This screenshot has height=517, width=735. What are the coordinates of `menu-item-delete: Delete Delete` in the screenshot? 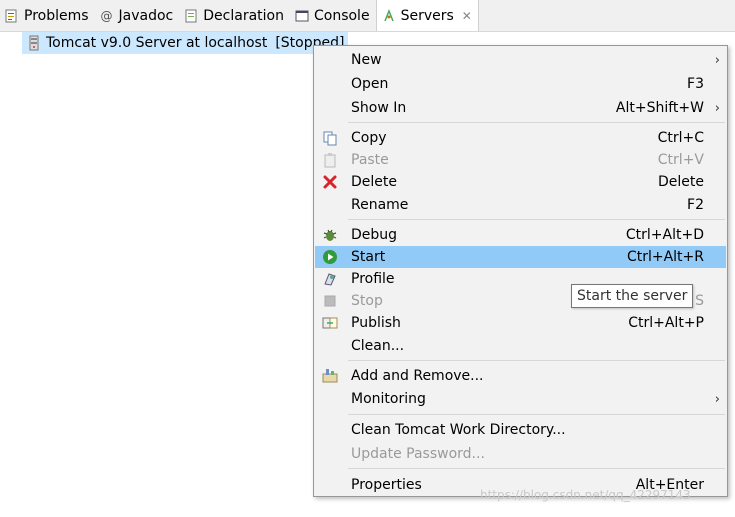 It's located at (520, 182).